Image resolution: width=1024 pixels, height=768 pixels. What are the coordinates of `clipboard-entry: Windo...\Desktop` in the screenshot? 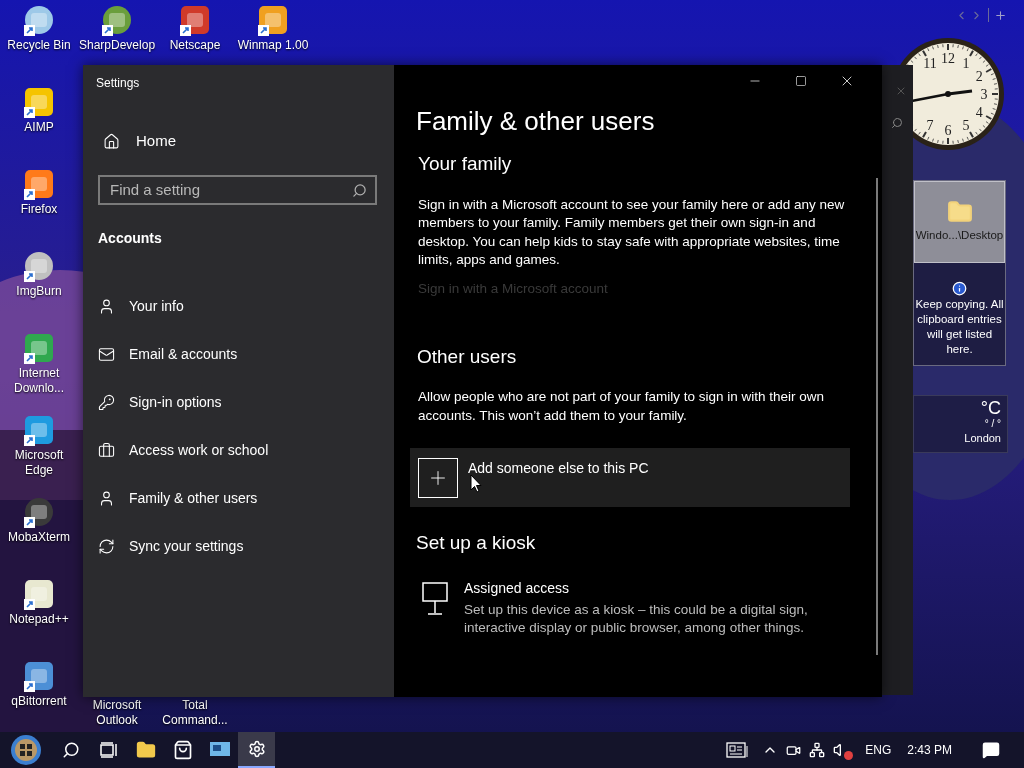 It's located at (959, 222).